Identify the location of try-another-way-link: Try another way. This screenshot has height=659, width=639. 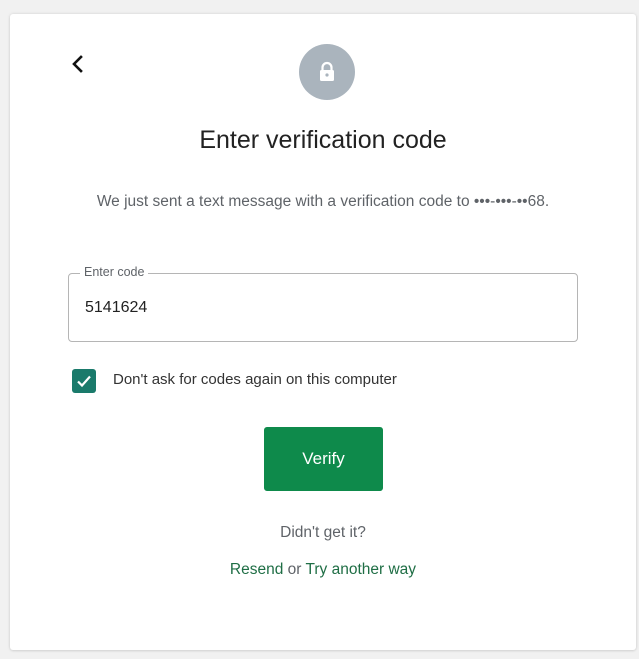
(361, 569).